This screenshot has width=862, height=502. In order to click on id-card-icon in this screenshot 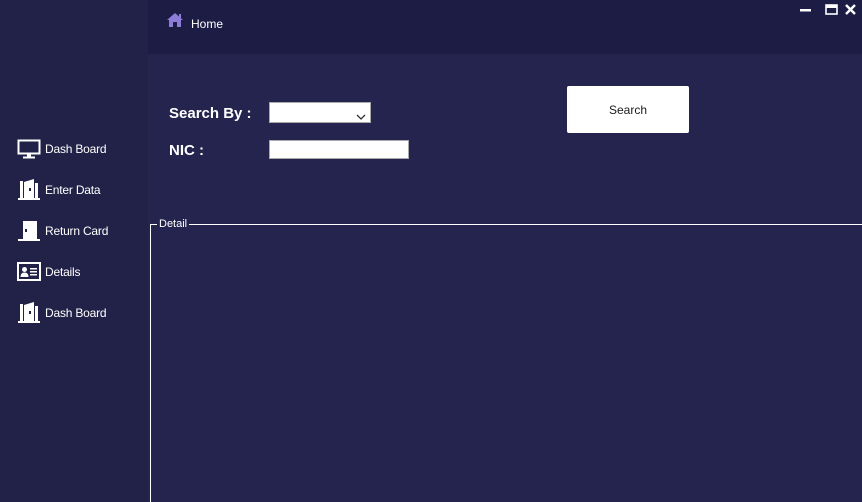, I will do `click(30, 272)`.